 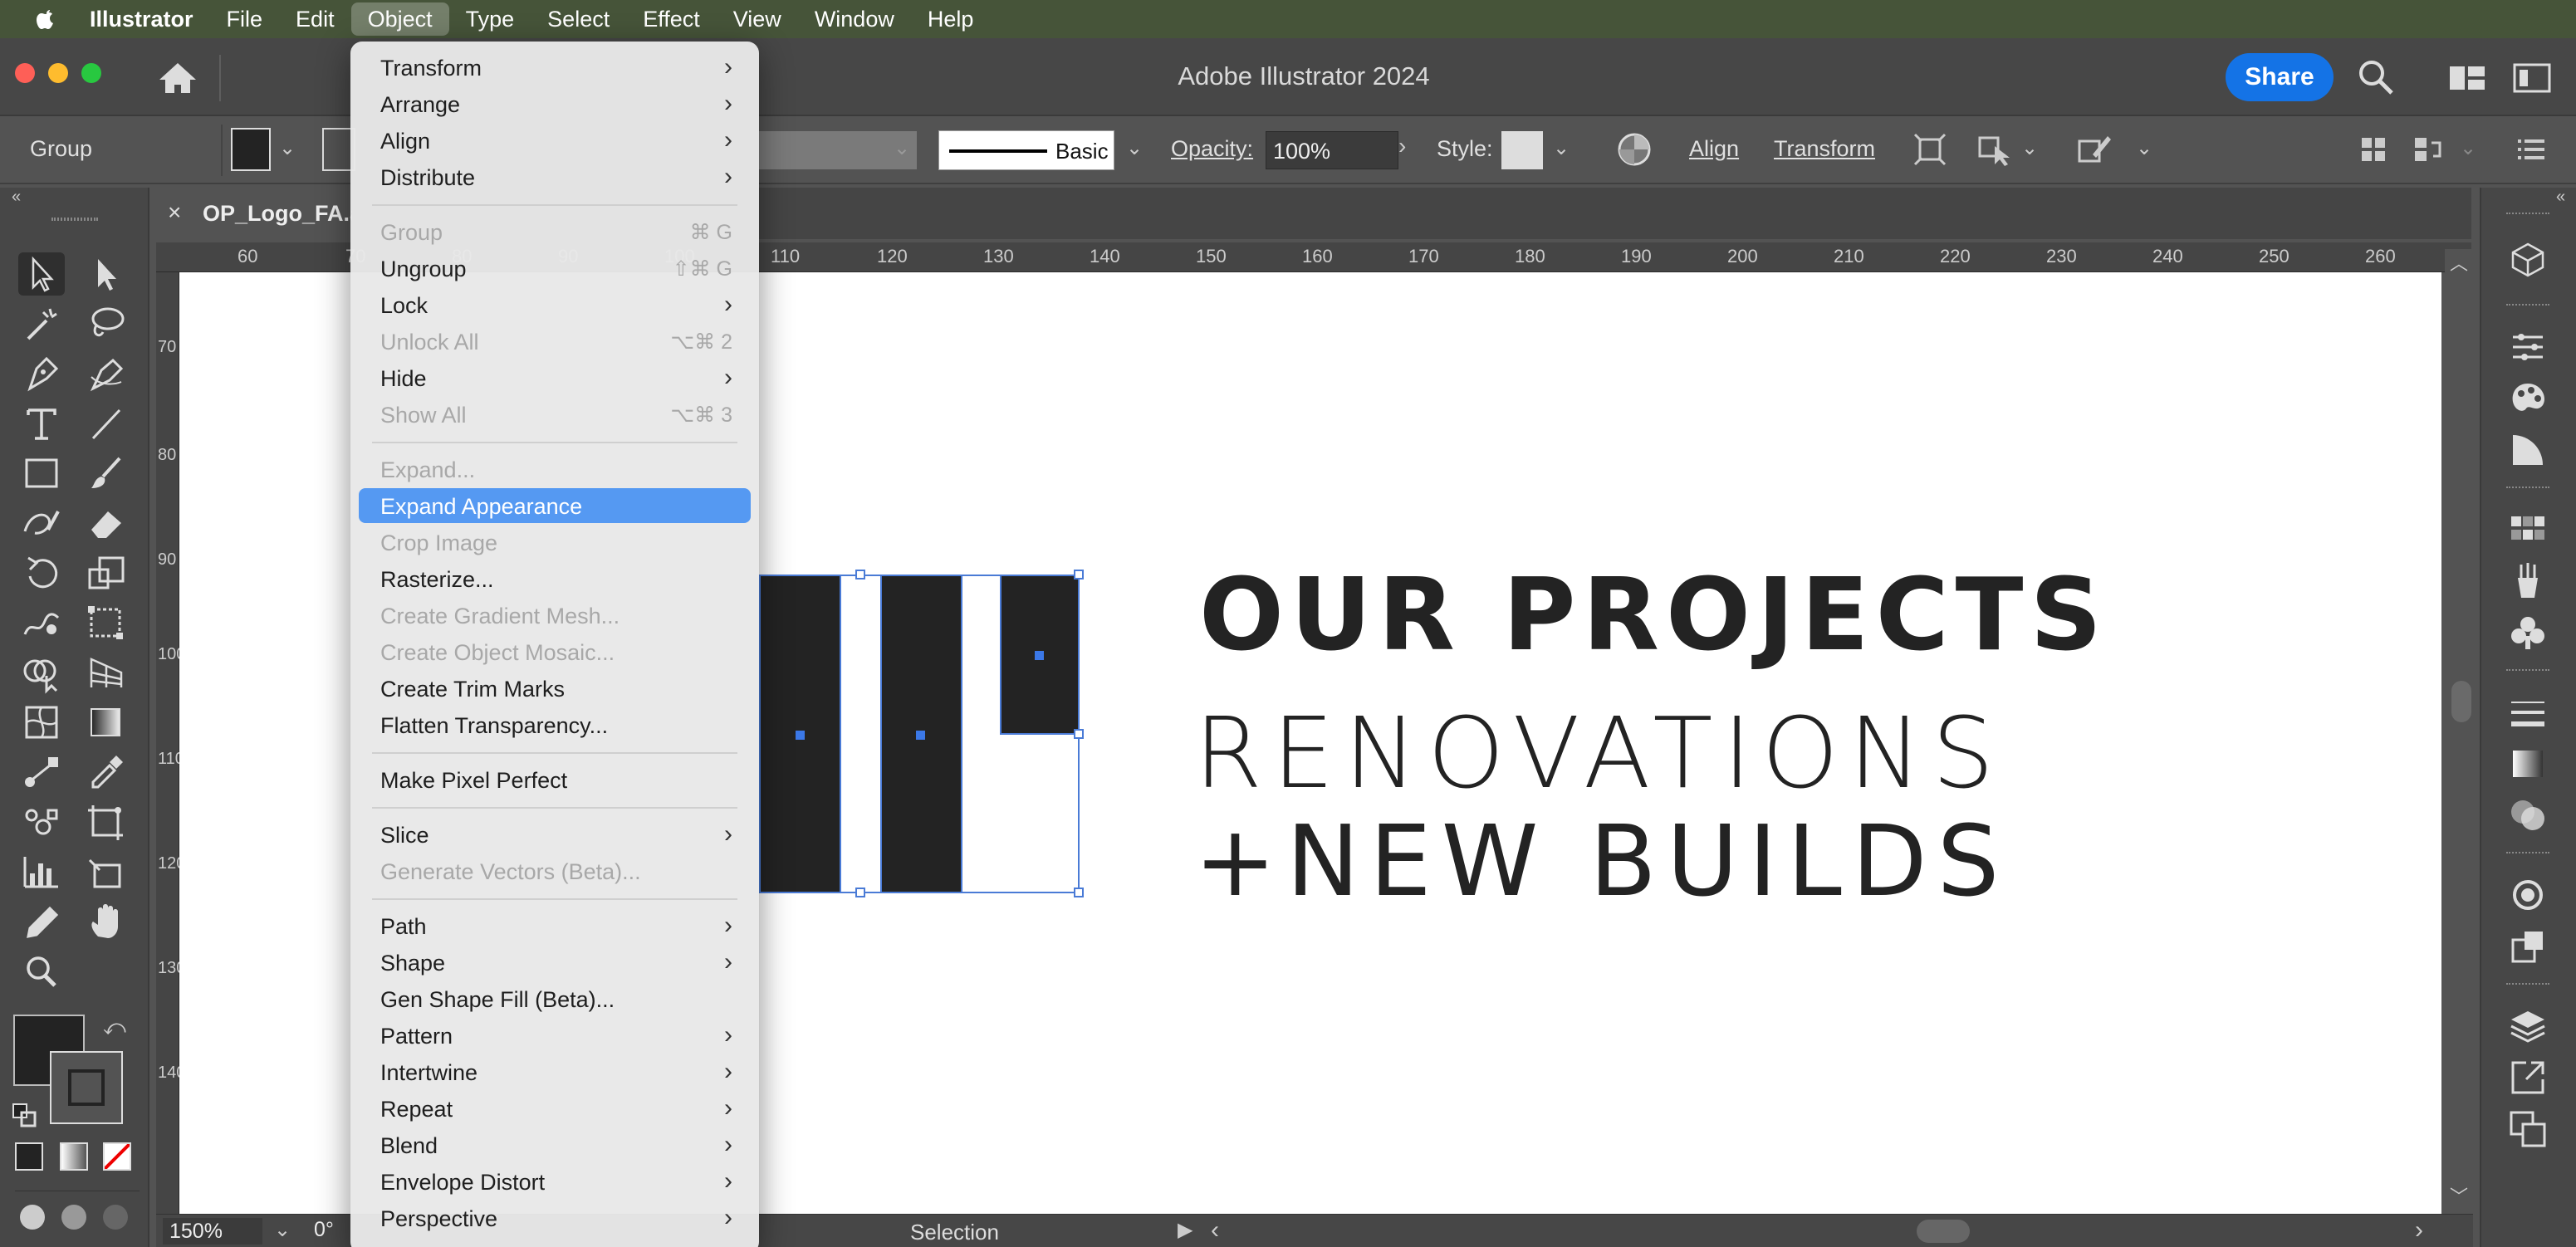 What do you see at coordinates (555, 231) in the screenshot?
I see `menu-item-group: Group ⌘ G` at bounding box center [555, 231].